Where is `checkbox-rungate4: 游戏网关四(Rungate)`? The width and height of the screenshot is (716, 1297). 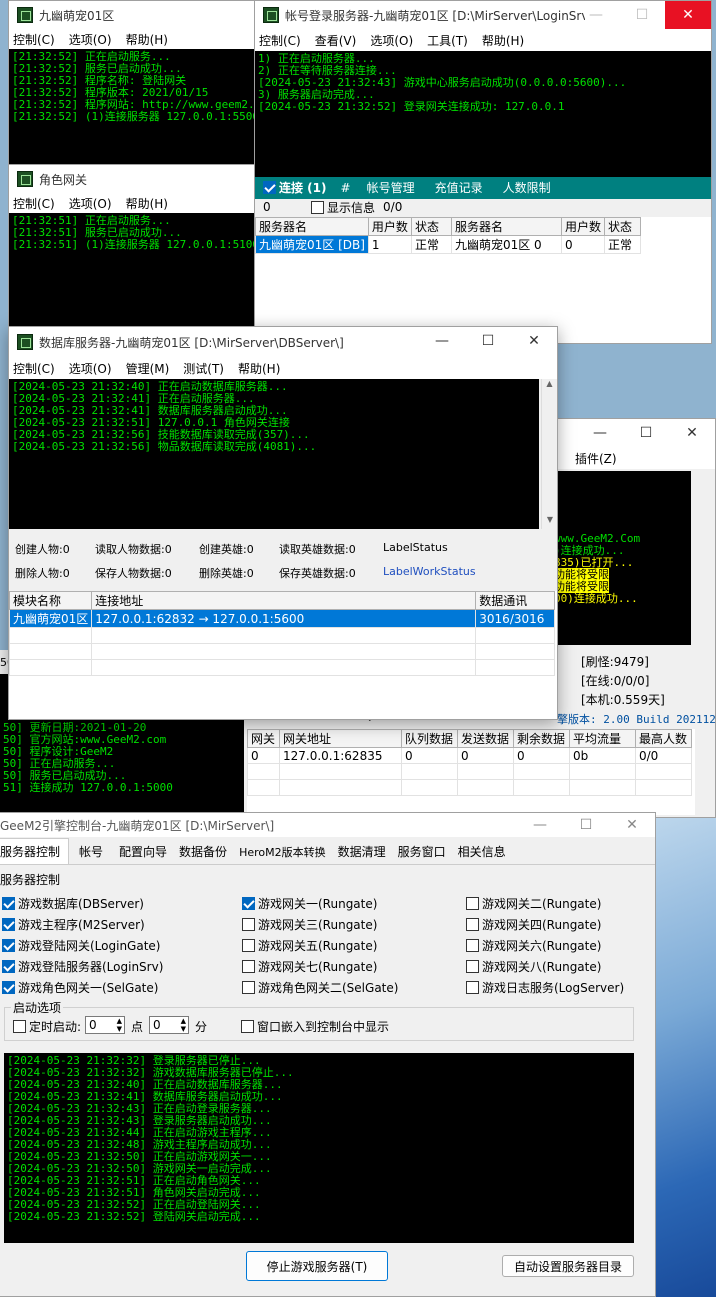
checkbox-rungate4: 游戏网关四(Rungate) is located at coordinates (533, 924).